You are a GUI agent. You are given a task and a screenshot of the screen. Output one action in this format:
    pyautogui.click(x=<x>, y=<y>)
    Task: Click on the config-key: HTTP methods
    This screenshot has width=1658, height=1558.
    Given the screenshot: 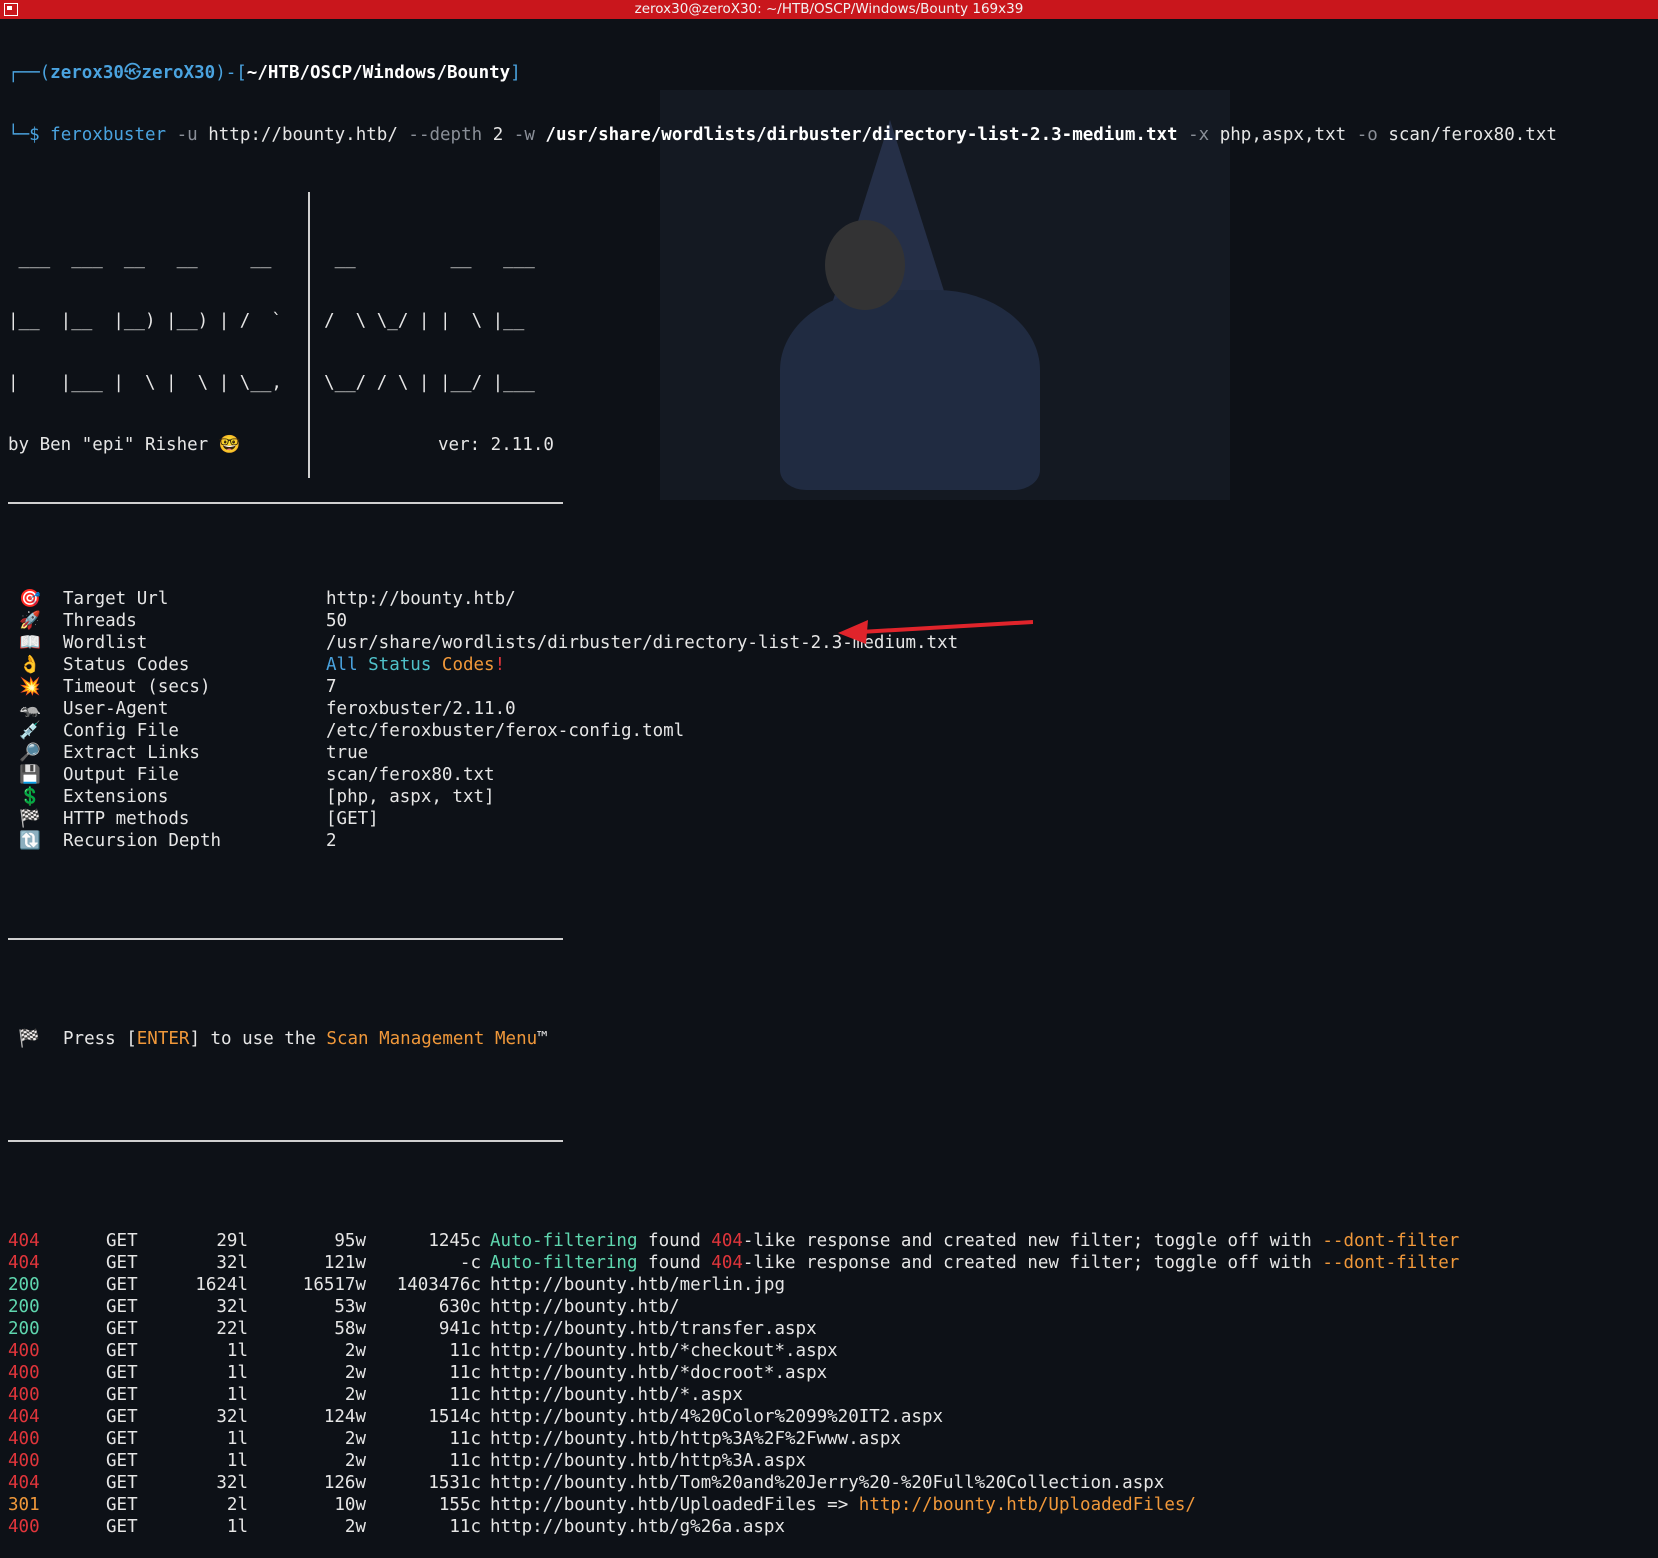 What is the action you would take?
    pyautogui.click(x=126, y=819)
    